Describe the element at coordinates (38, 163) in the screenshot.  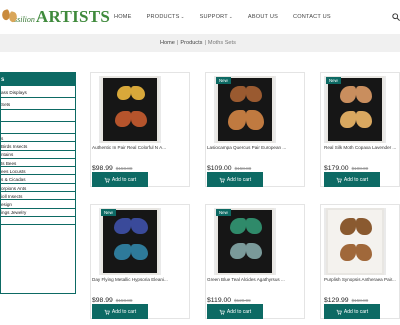
I see `category-item: ts Bees` at that location.